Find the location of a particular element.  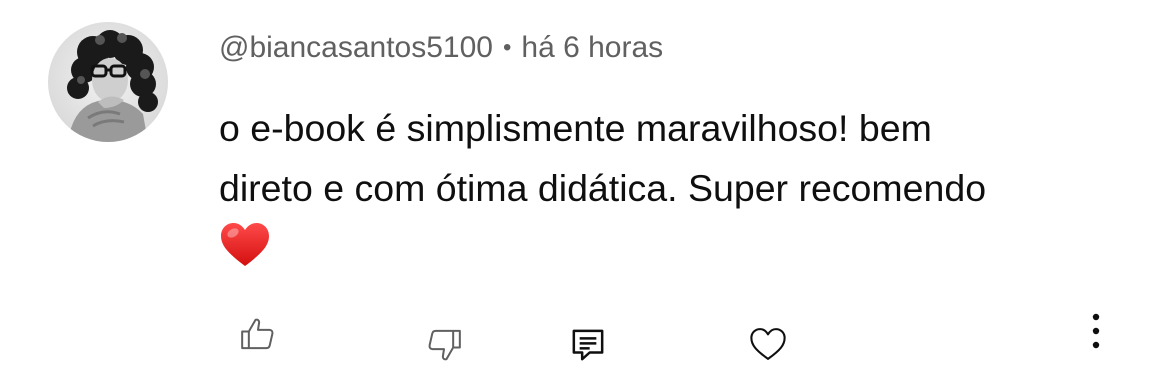

thumbs-down-icon is located at coordinates (444, 345).